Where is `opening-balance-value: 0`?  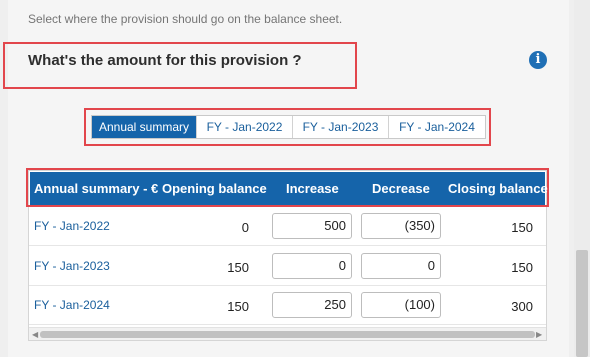 opening-balance-value: 0 is located at coordinates (245, 227).